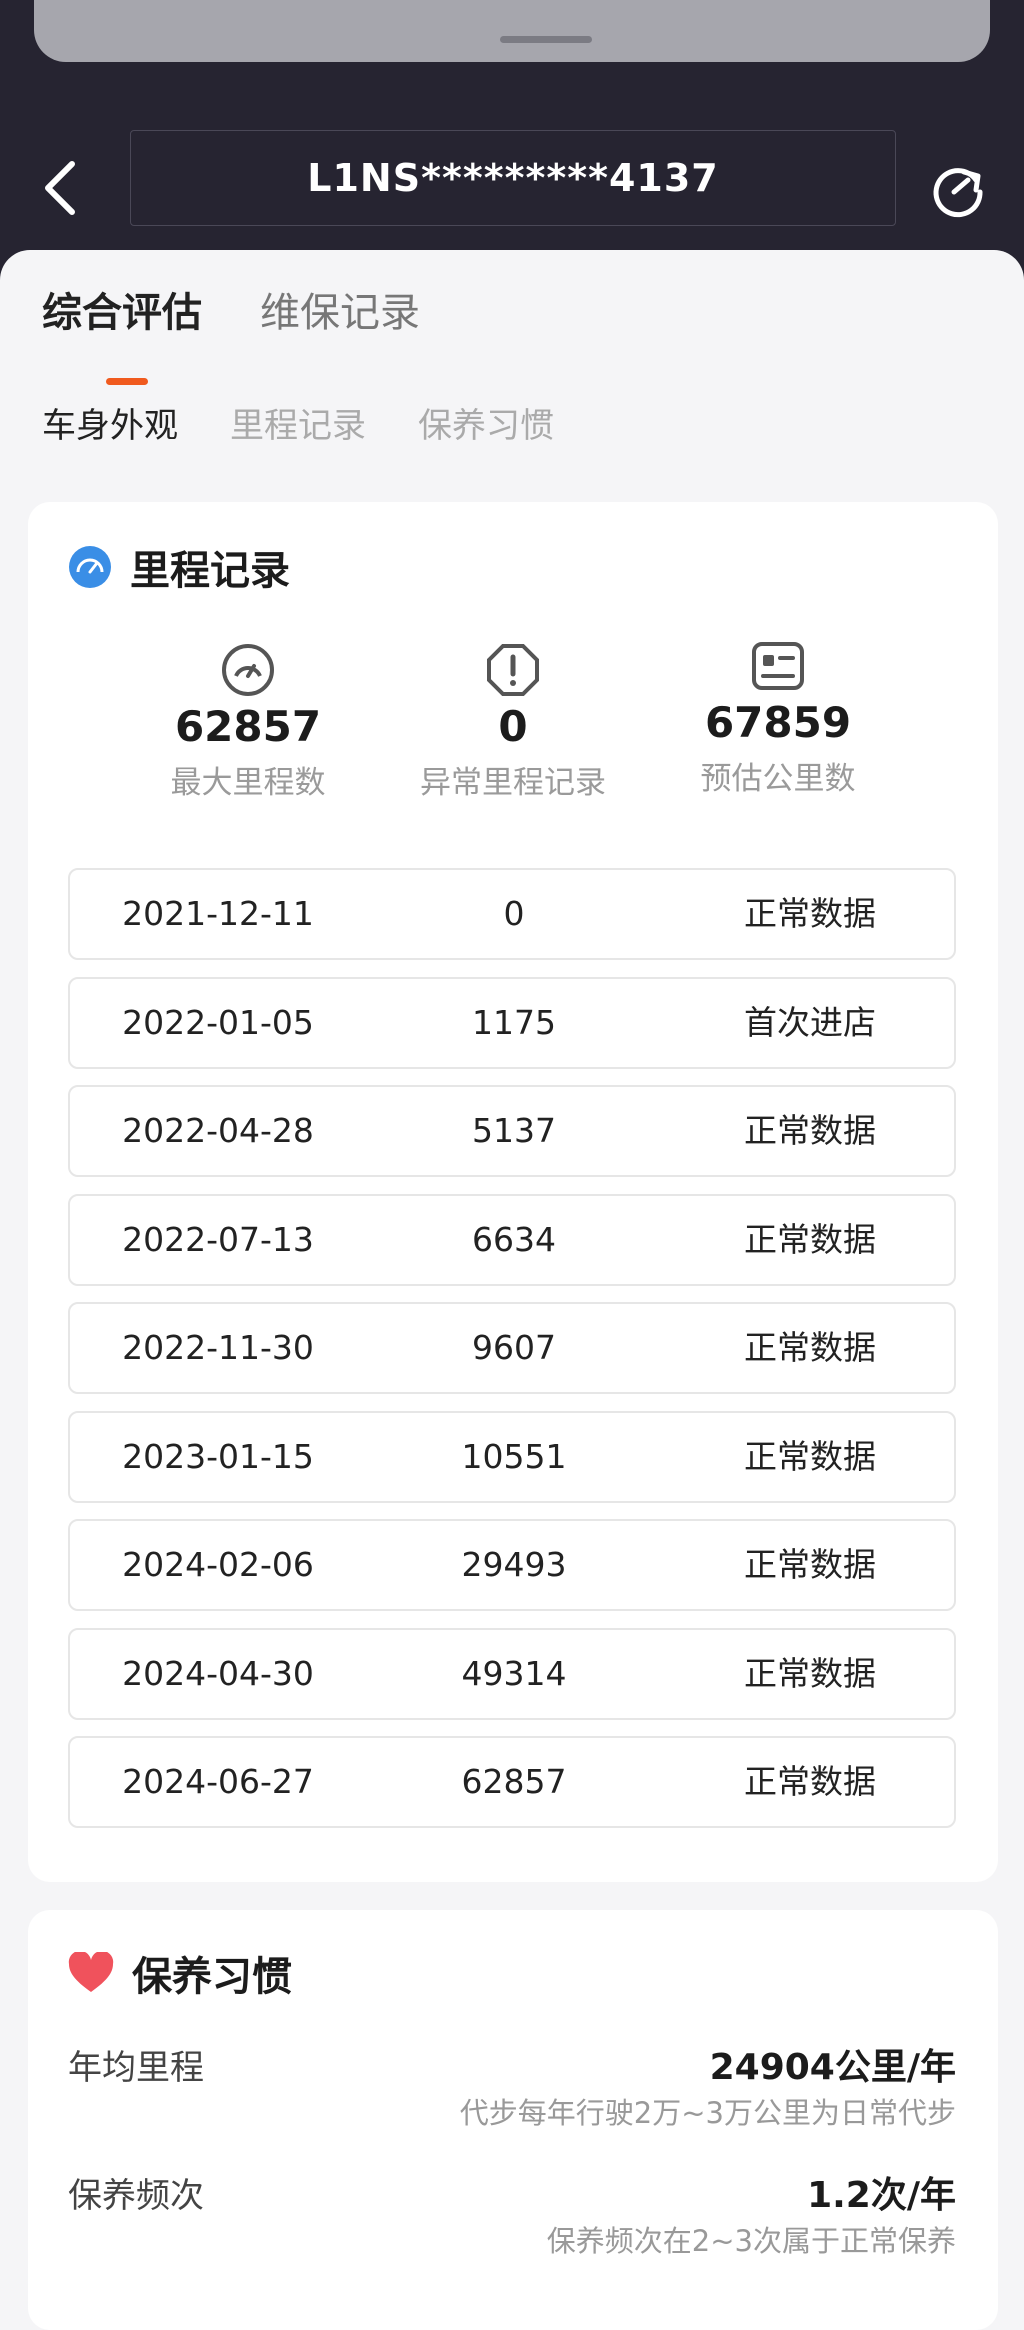  I want to click on subtab-mileage-records: 里程记录, so click(298, 422).